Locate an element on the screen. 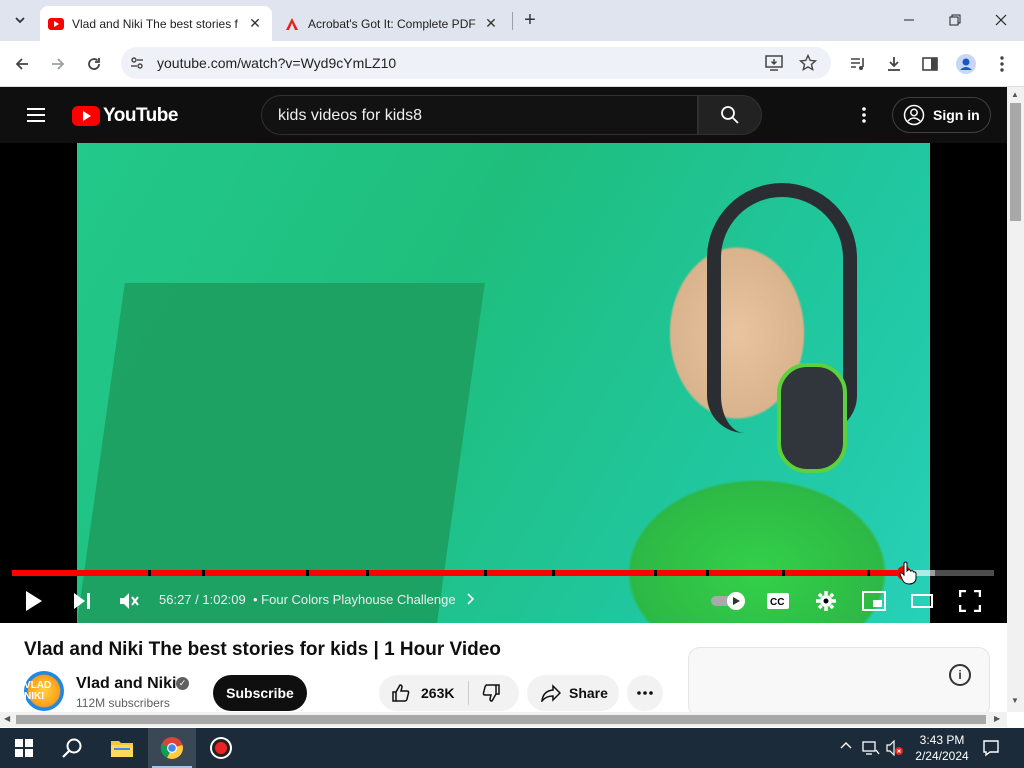 This screenshot has width=1024, height=768. youtube-logo-text: YouTube is located at coordinates (140, 115).